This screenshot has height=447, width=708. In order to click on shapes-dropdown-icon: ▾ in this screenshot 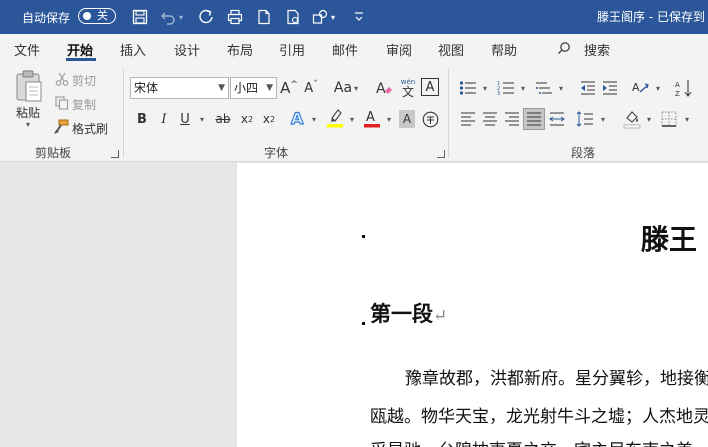, I will do `click(333, 17)`.